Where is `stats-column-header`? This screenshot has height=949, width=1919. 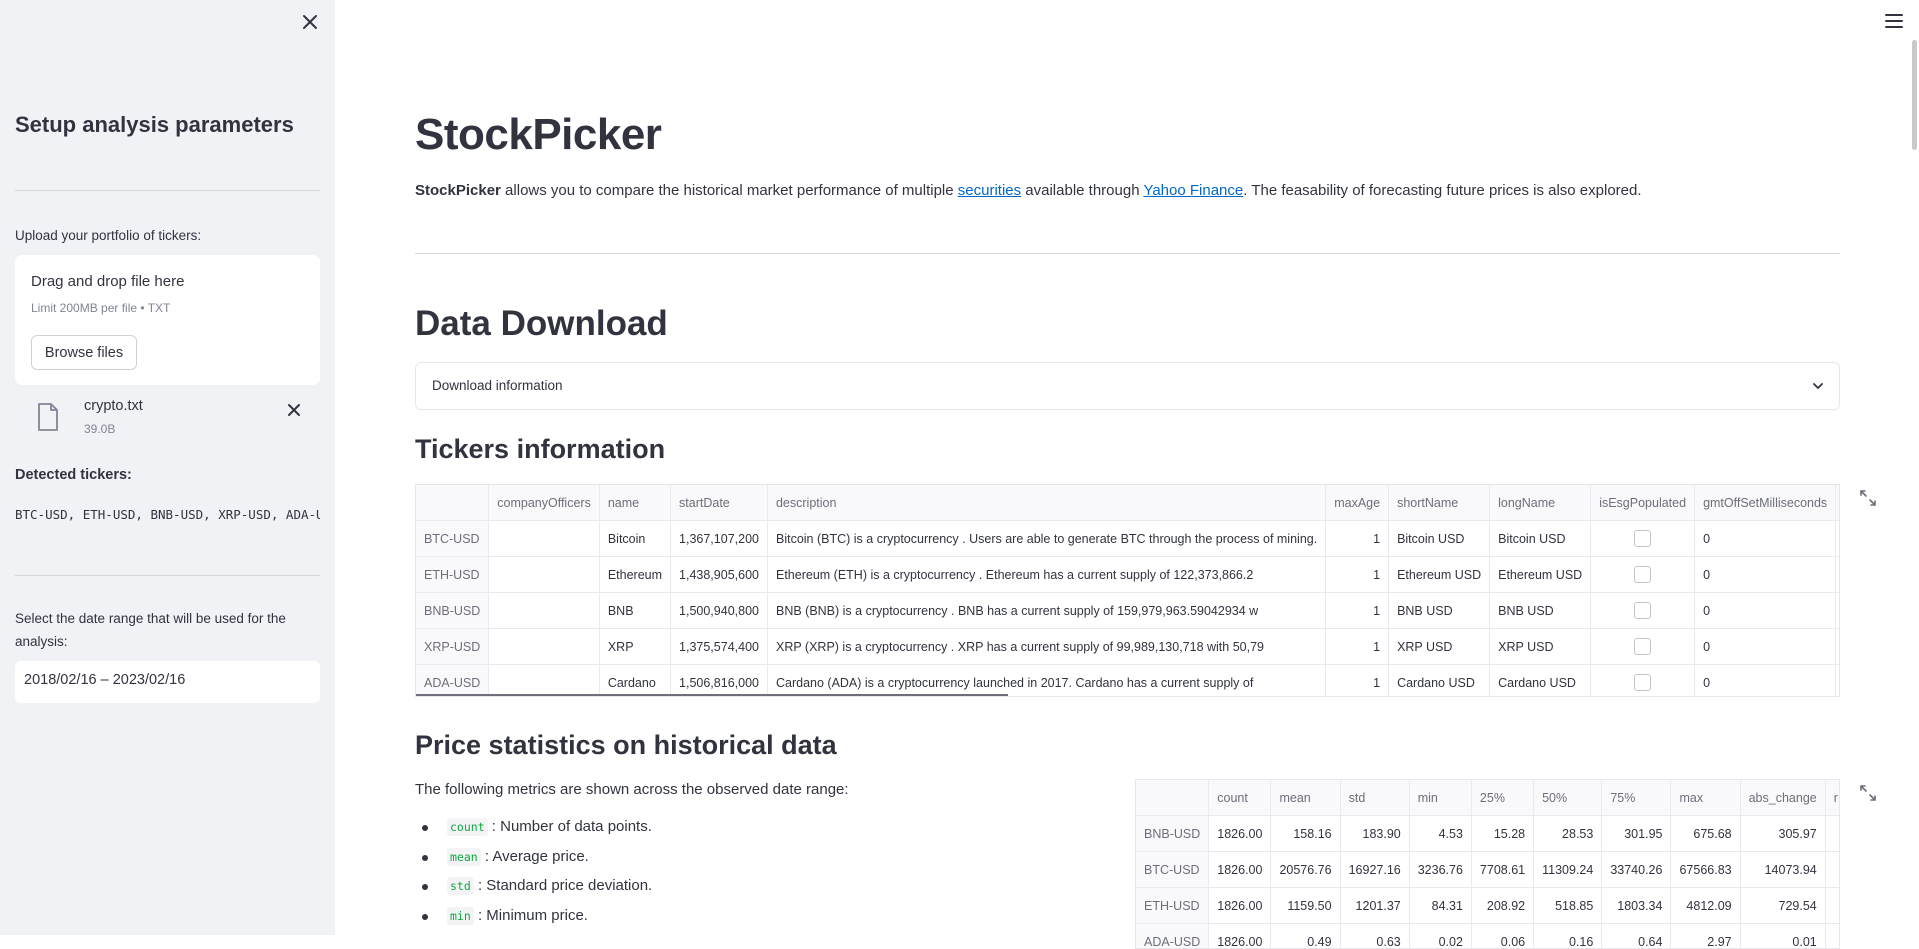
stats-column-header is located at coordinates (1172, 798).